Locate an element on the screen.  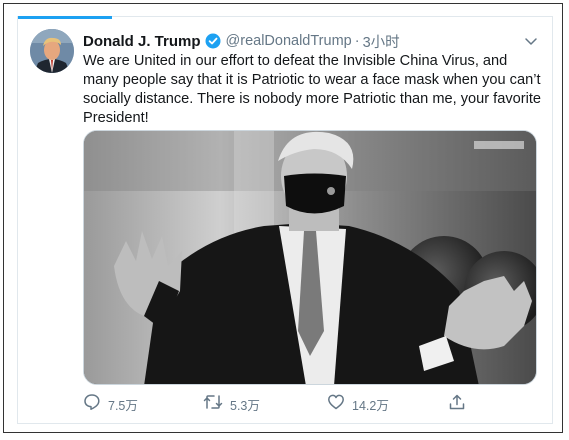
share-button is located at coordinates (457, 404).